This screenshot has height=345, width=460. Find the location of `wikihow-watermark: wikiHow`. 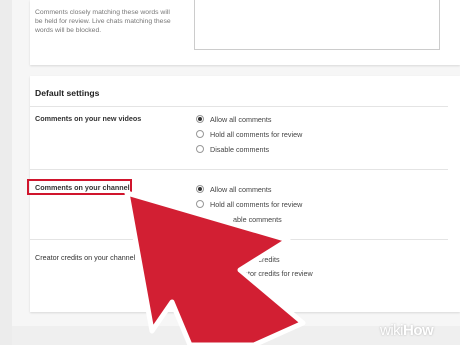

wikihow-watermark: wikiHow is located at coordinates (418, 331).